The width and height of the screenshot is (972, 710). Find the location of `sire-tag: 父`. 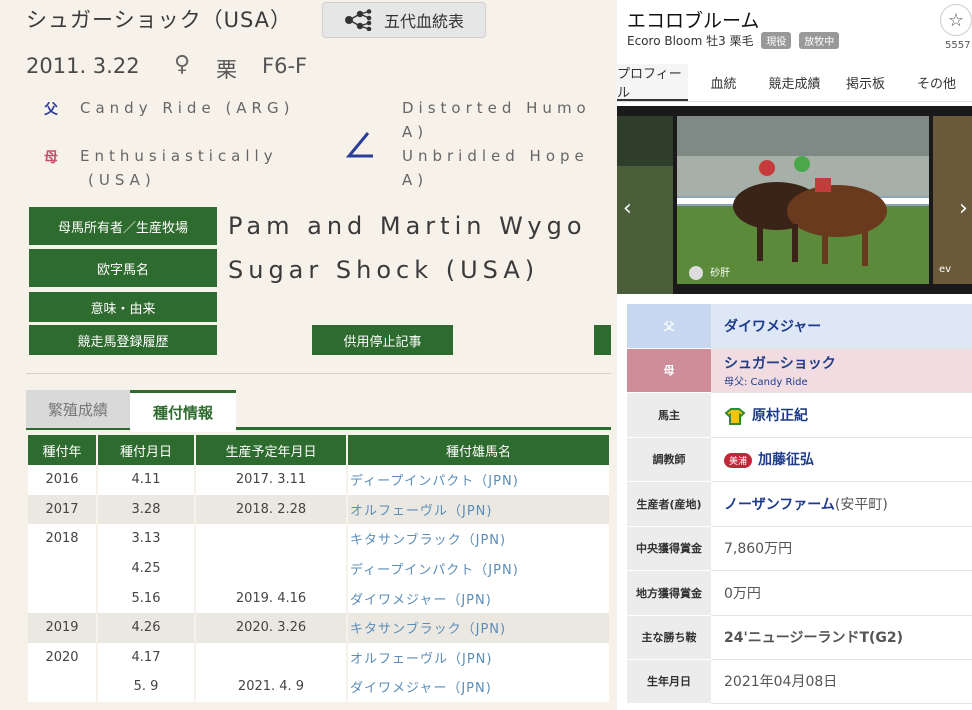

sire-tag: 父 is located at coordinates (51, 110).